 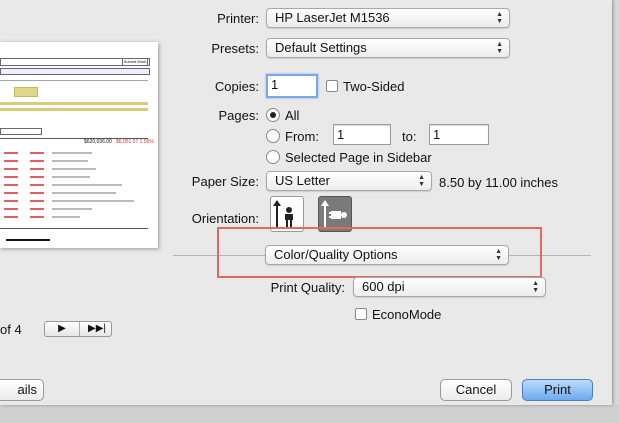 I want to click on presets-popup: Default Settings ▲ ▼, so click(x=388, y=48).